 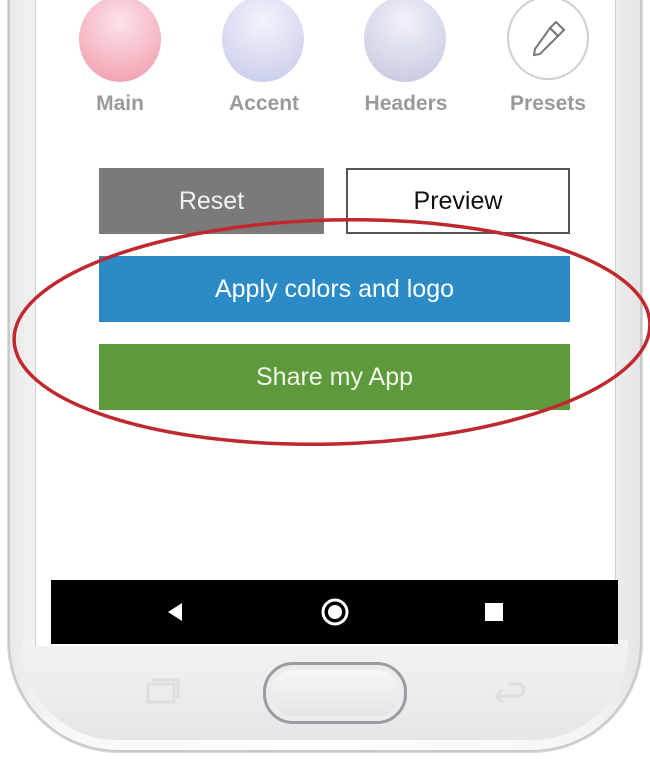 I want to click on eyedropper-icon, so click(x=549, y=38).